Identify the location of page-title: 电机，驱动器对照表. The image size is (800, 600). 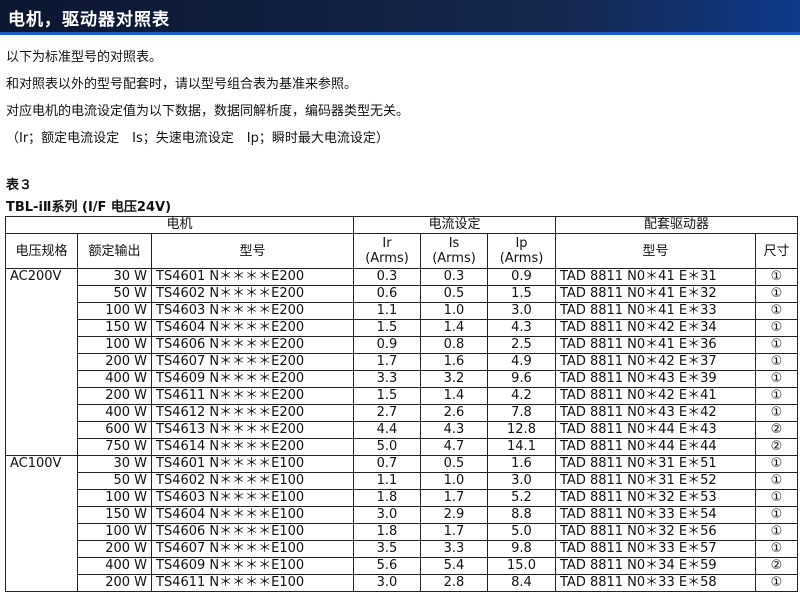
(89, 20).